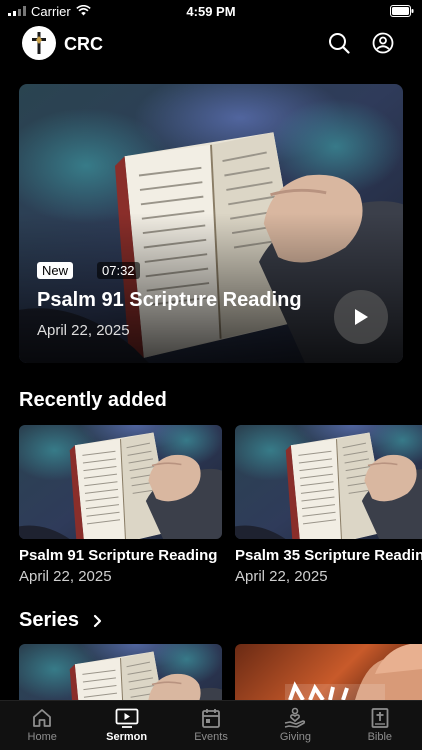  What do you see at coordinates (402, 11) in the screenshot?
I see `battery-icon` at bounding box center [402, 11].